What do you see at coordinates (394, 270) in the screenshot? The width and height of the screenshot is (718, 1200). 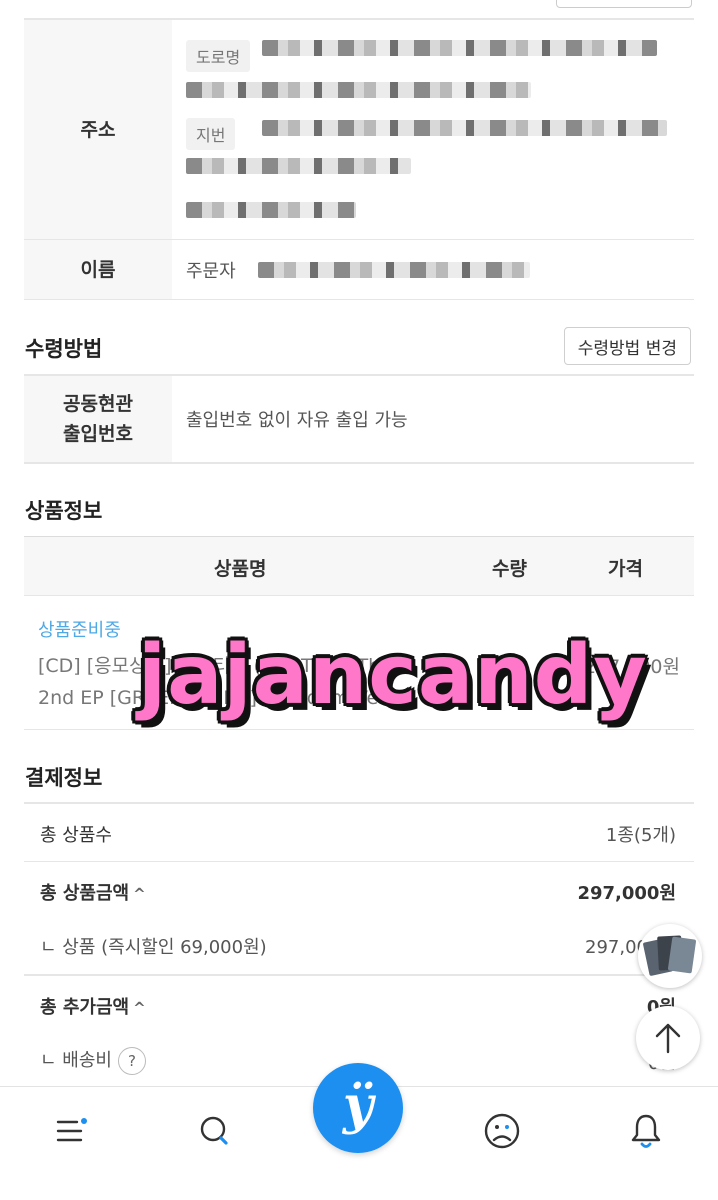 I see `orderer-name-redacted` at bounding box center [394, 270].